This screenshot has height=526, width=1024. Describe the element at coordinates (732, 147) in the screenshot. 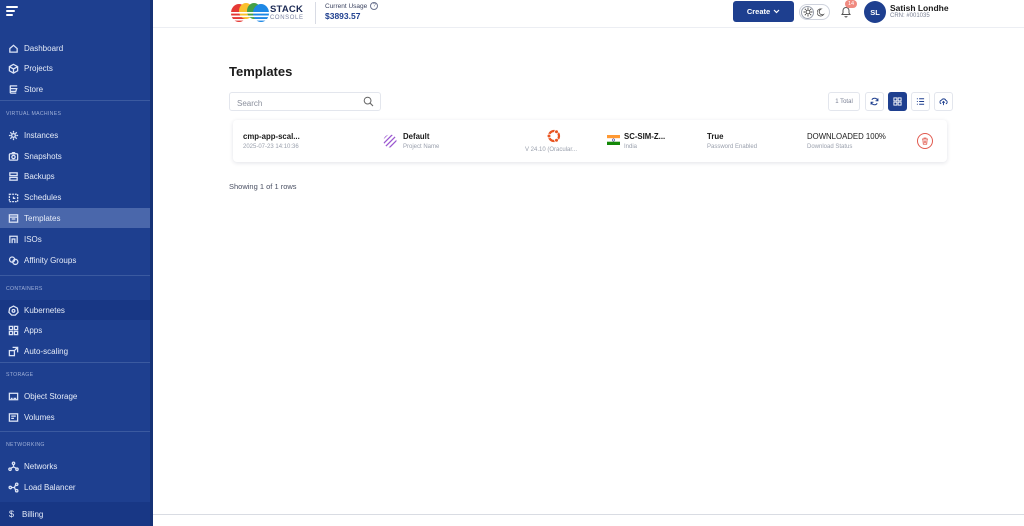

I see `password-enabled-label: Password Enabled` at that location.